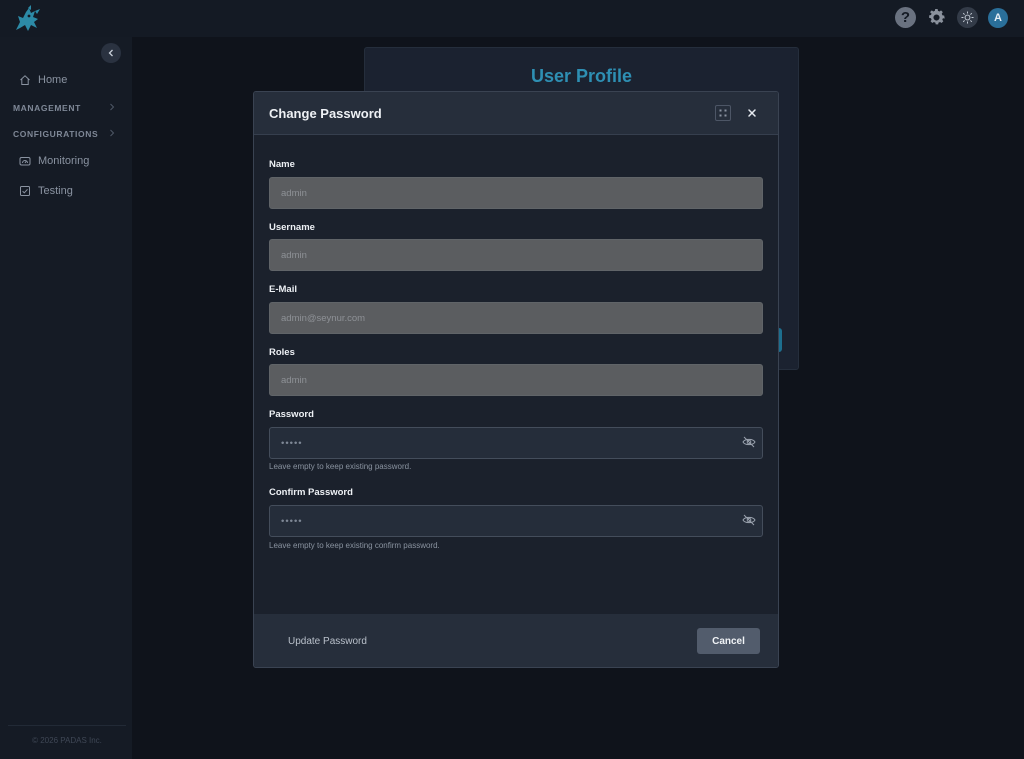 This screenshot has width=1024, height=759. What do you see at coordinates (516, 640) in the screenshot?
I see `dialog-footer: Update Password Cancel` at bounding box center [516, 640].